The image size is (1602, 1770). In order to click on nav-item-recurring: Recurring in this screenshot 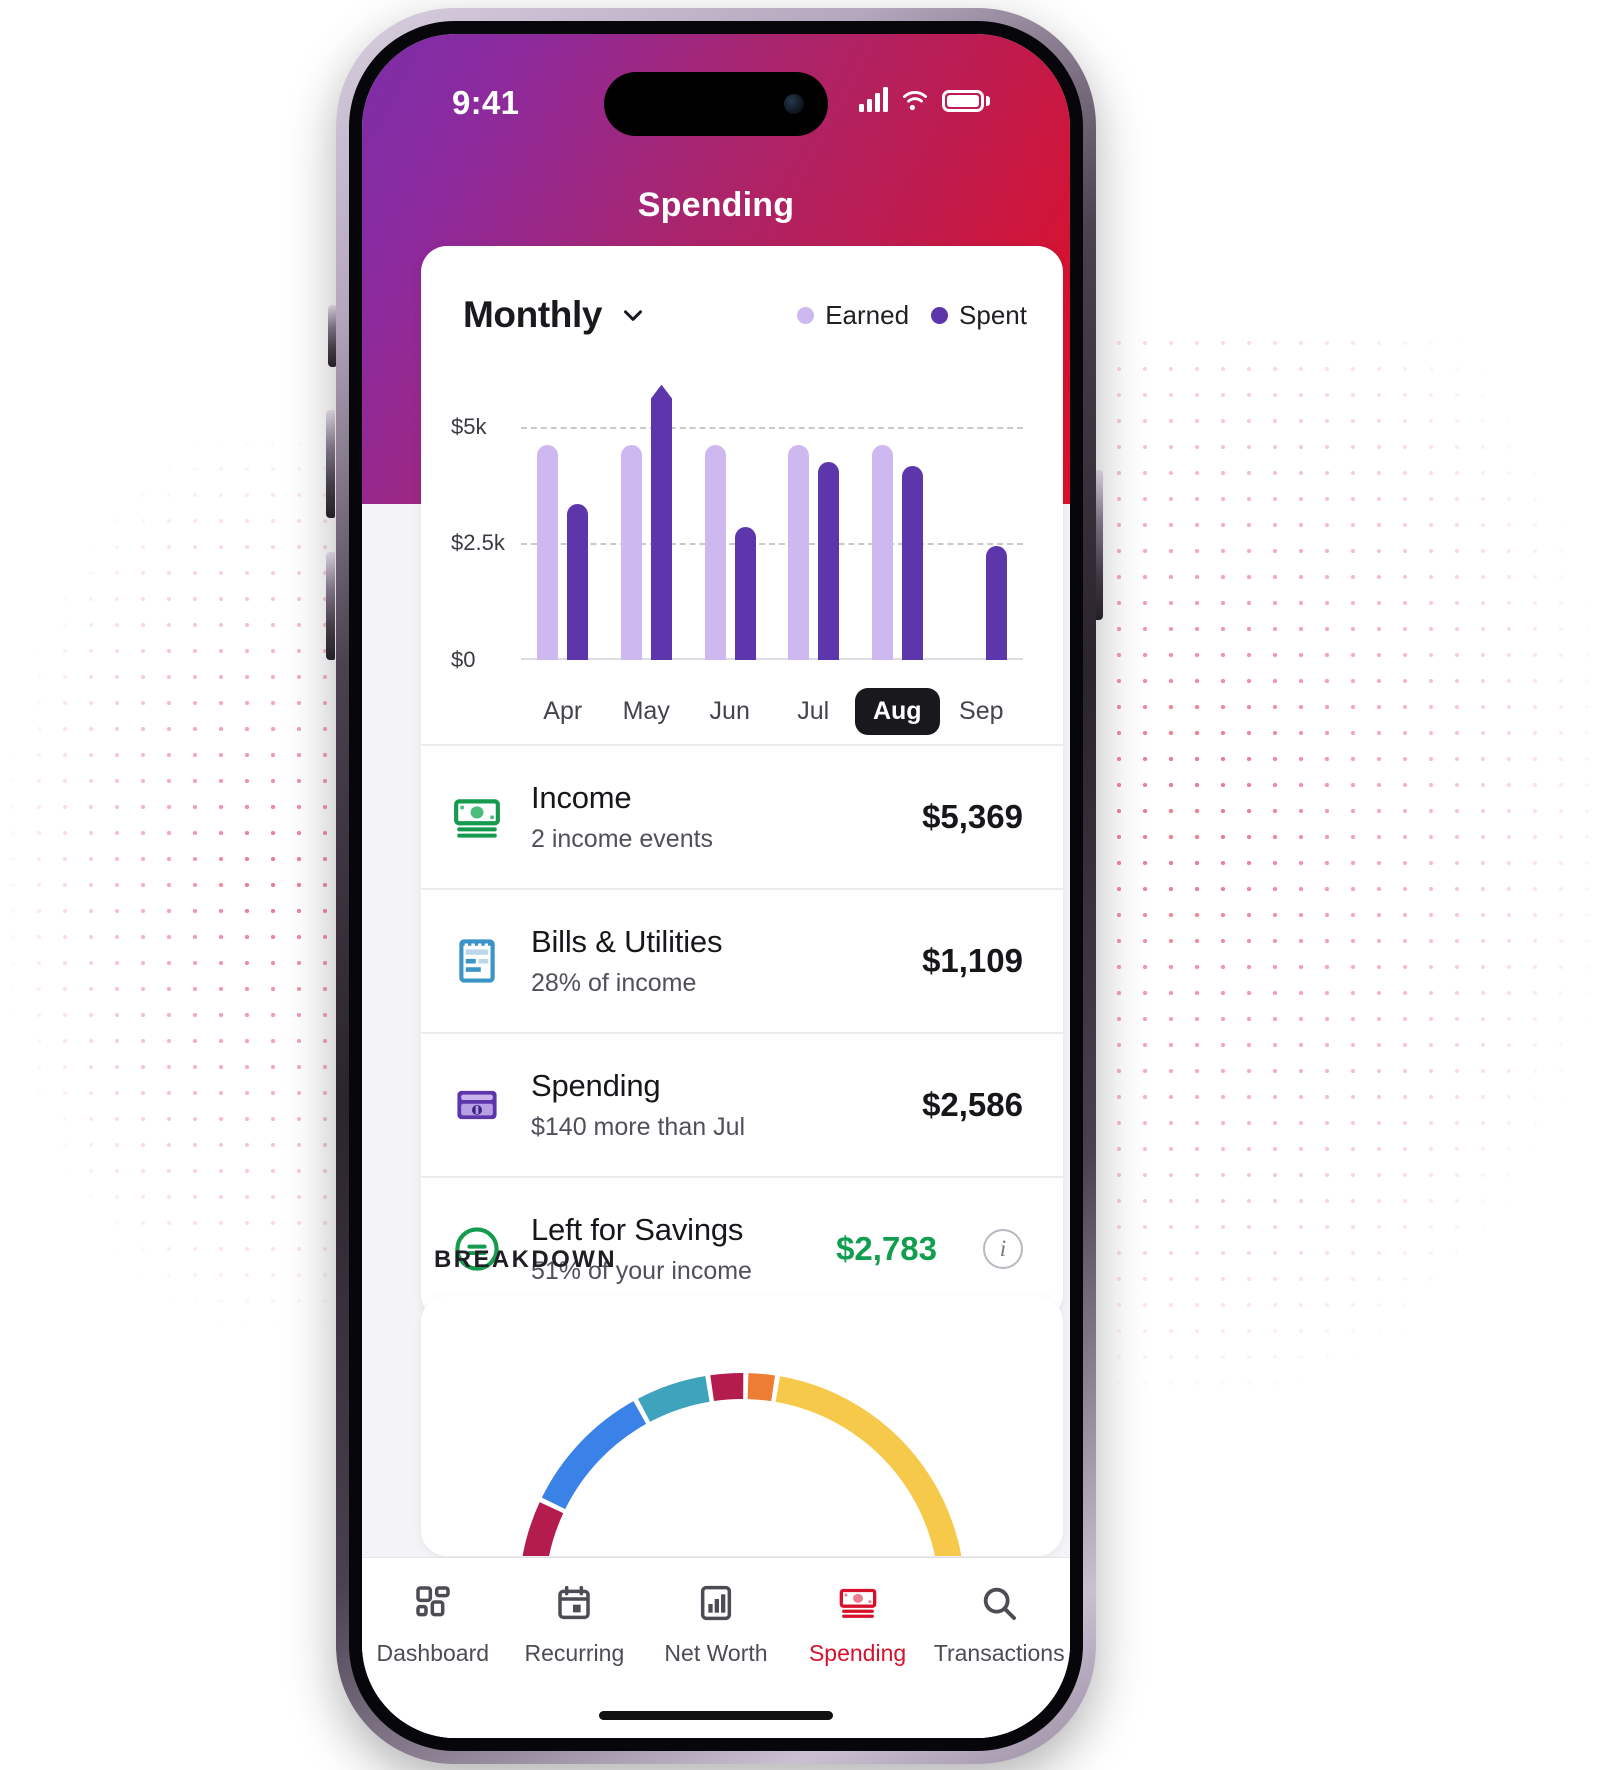, I will do `click(575, 1623)`.